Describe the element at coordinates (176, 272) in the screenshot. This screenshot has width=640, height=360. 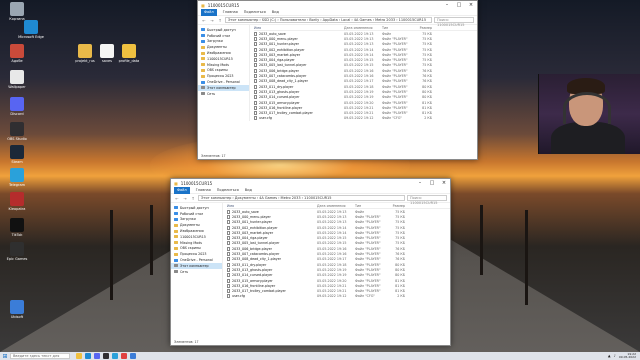
I see `network-icon` at that location.